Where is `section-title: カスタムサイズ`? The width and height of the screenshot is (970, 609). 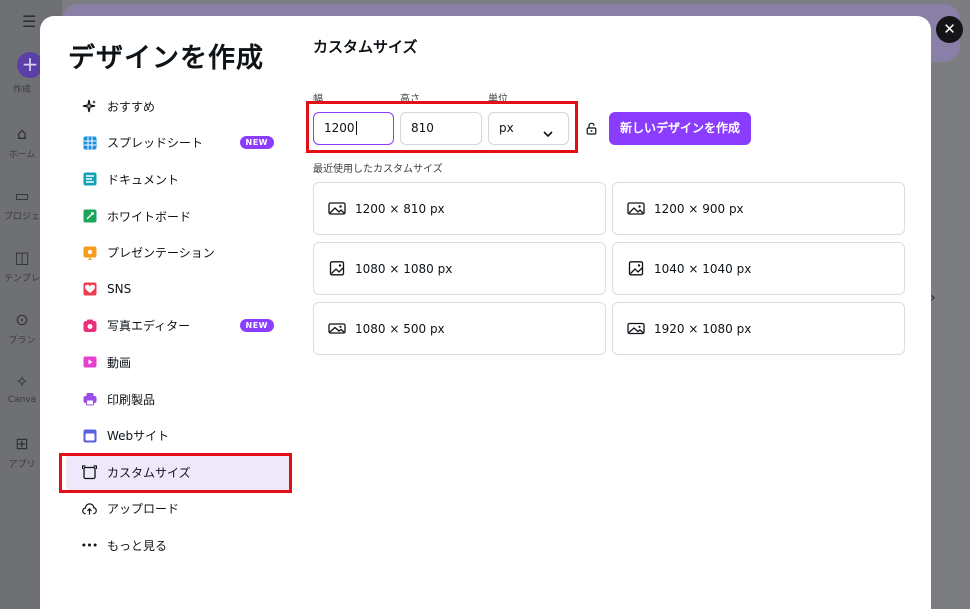 section-title: カスタムサイズ is located at coordinates (365, 47).